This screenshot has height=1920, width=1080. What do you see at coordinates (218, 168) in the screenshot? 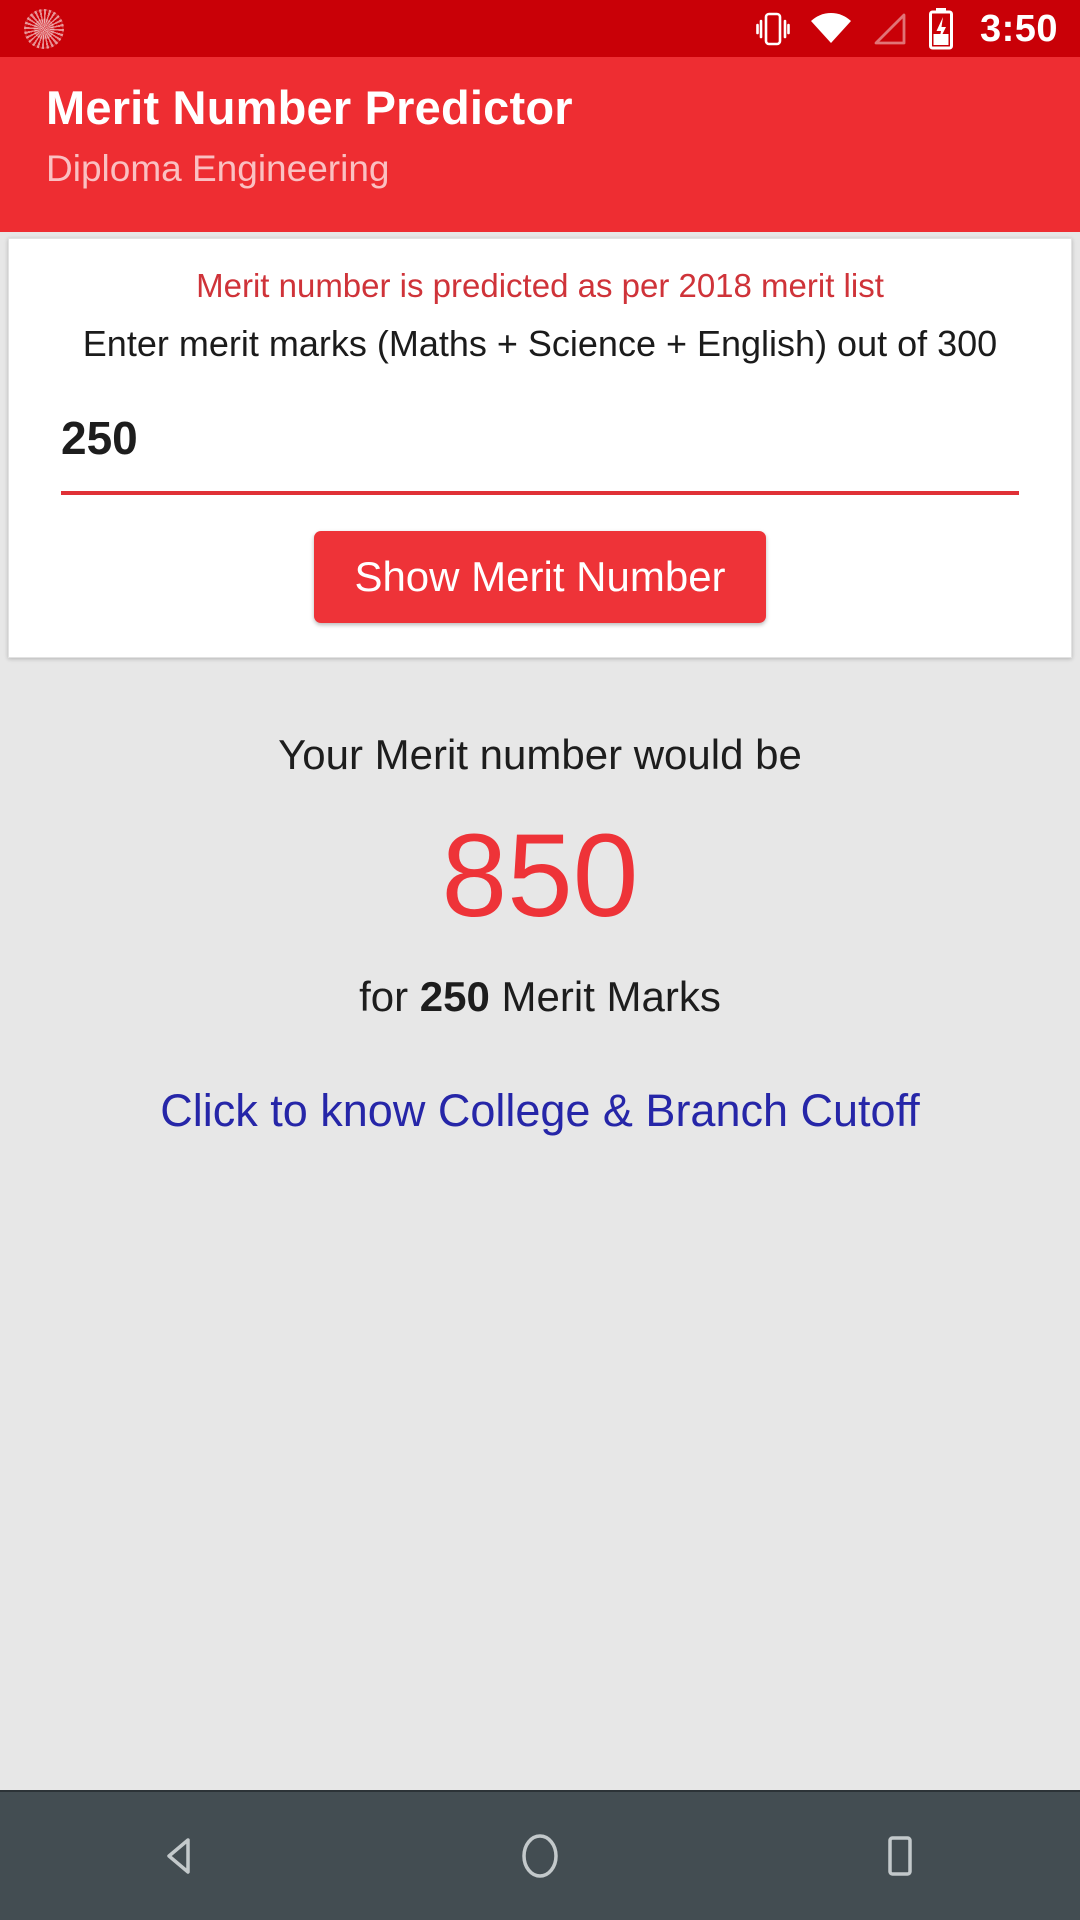
I see `page-subtitle: Diploma Engineering` at bounding box center [218, 168].